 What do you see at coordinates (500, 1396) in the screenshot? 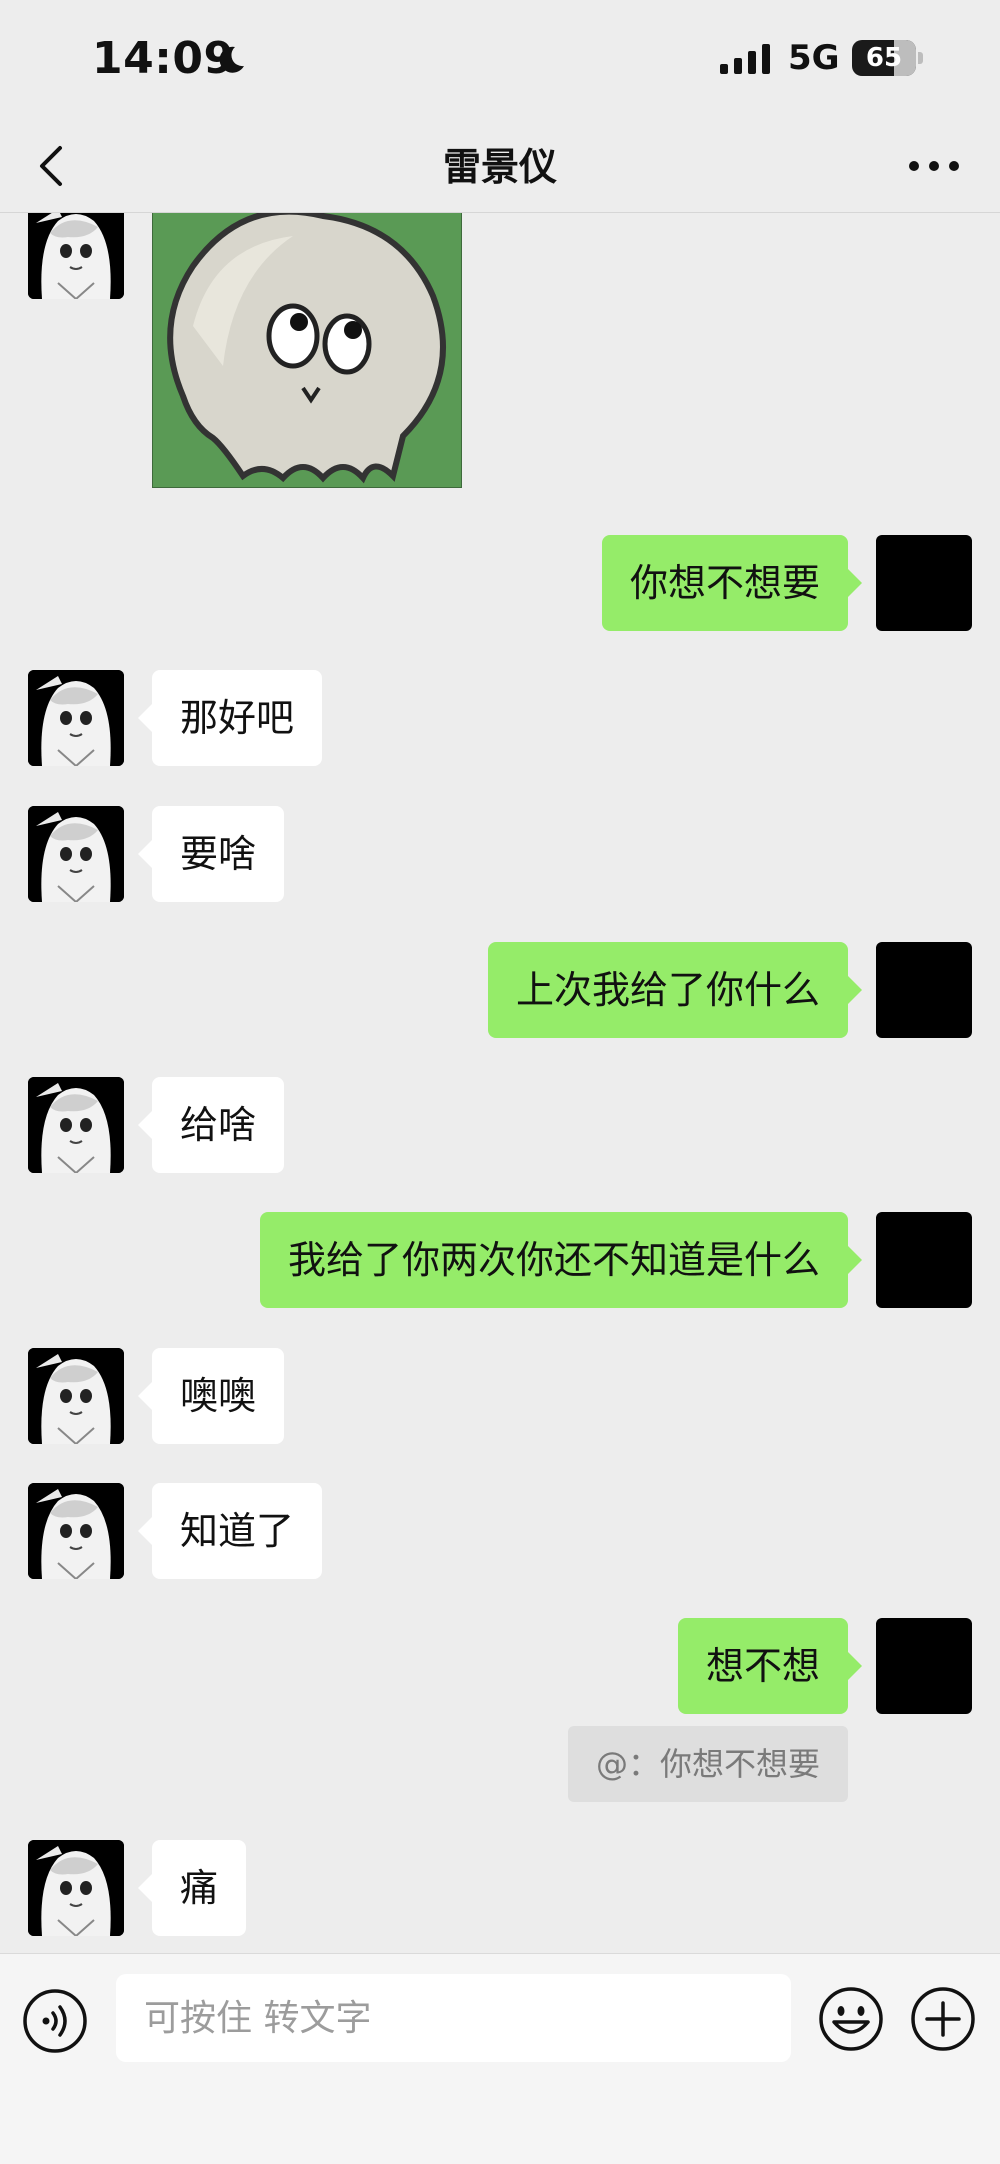
I see `message-row: 噢噢` at bounding box center [500, 1396].